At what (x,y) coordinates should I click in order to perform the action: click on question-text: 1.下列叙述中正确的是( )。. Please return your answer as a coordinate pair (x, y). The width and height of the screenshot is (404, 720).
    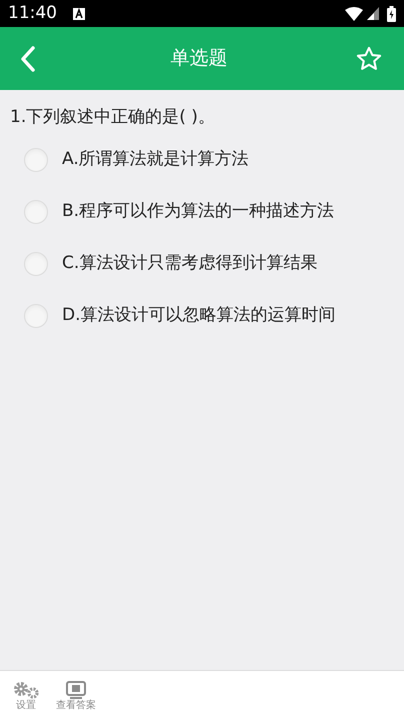
    Looking at the image, I should click on (113, 117).